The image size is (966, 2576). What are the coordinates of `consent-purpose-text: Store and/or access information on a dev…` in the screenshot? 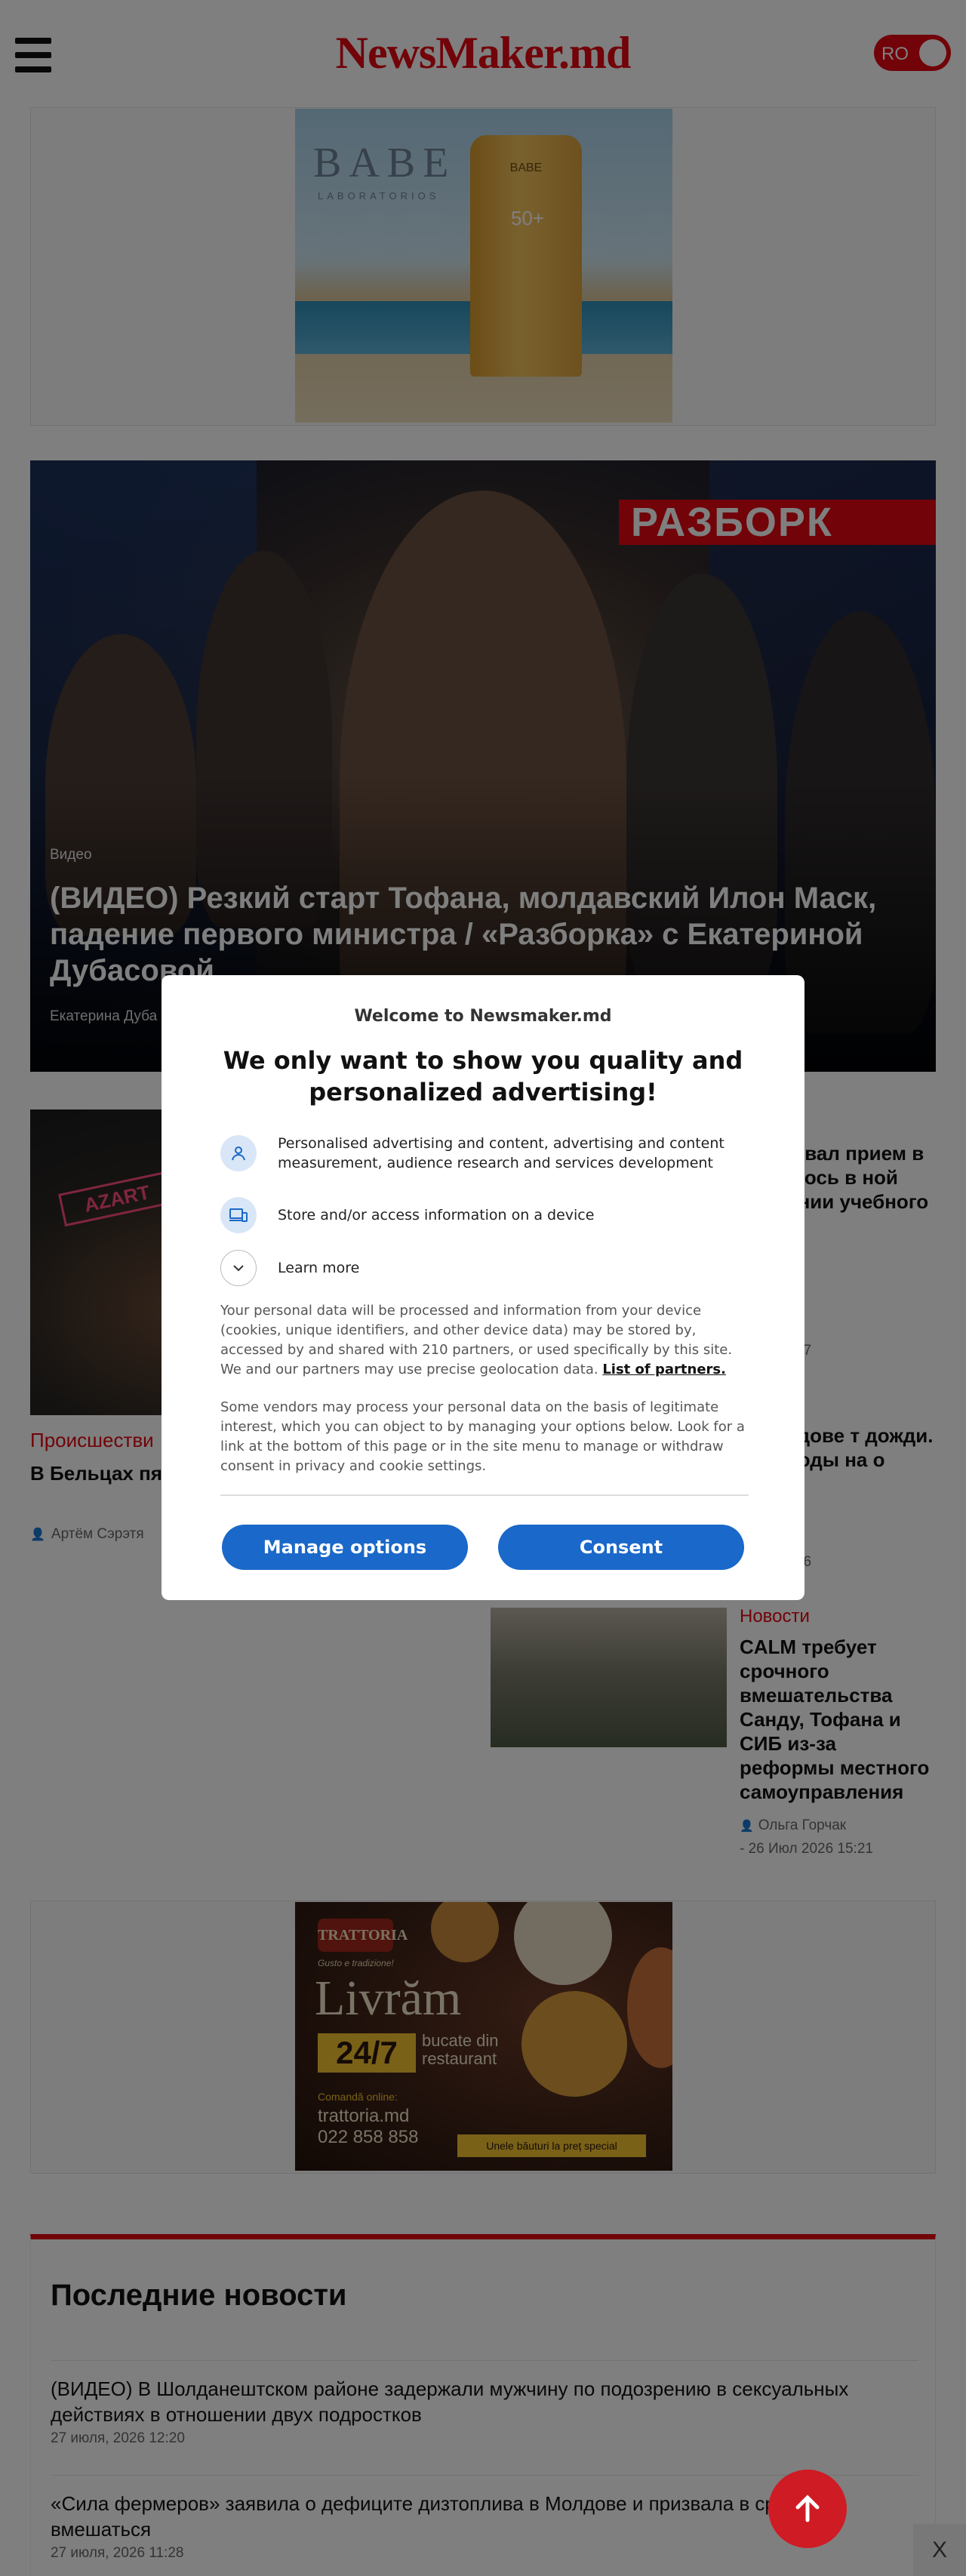 It's located at (436, 1215).